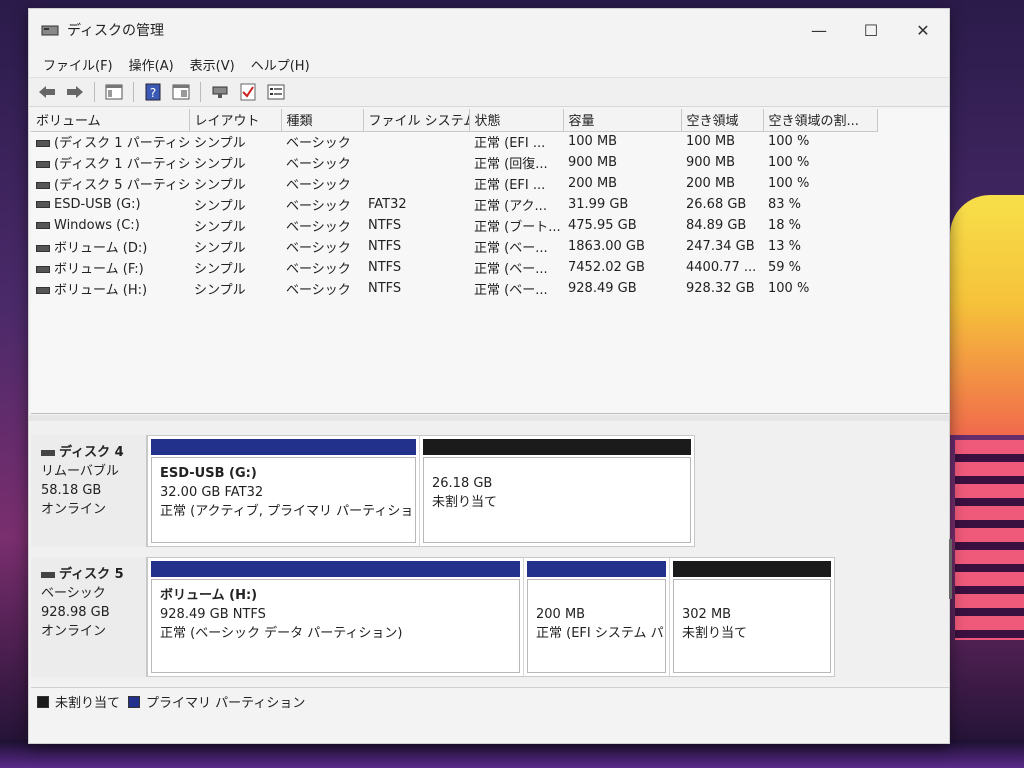 The height and width of the screenshot is (768, 1024). I want to click on check-icon, so click(248, 92).